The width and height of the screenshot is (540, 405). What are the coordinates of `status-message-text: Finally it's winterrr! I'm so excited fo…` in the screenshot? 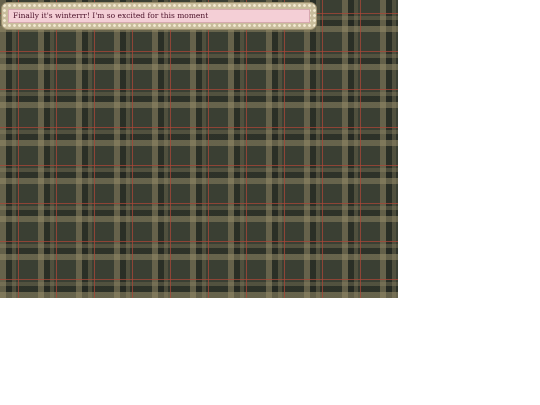 It's located at (111, 16).